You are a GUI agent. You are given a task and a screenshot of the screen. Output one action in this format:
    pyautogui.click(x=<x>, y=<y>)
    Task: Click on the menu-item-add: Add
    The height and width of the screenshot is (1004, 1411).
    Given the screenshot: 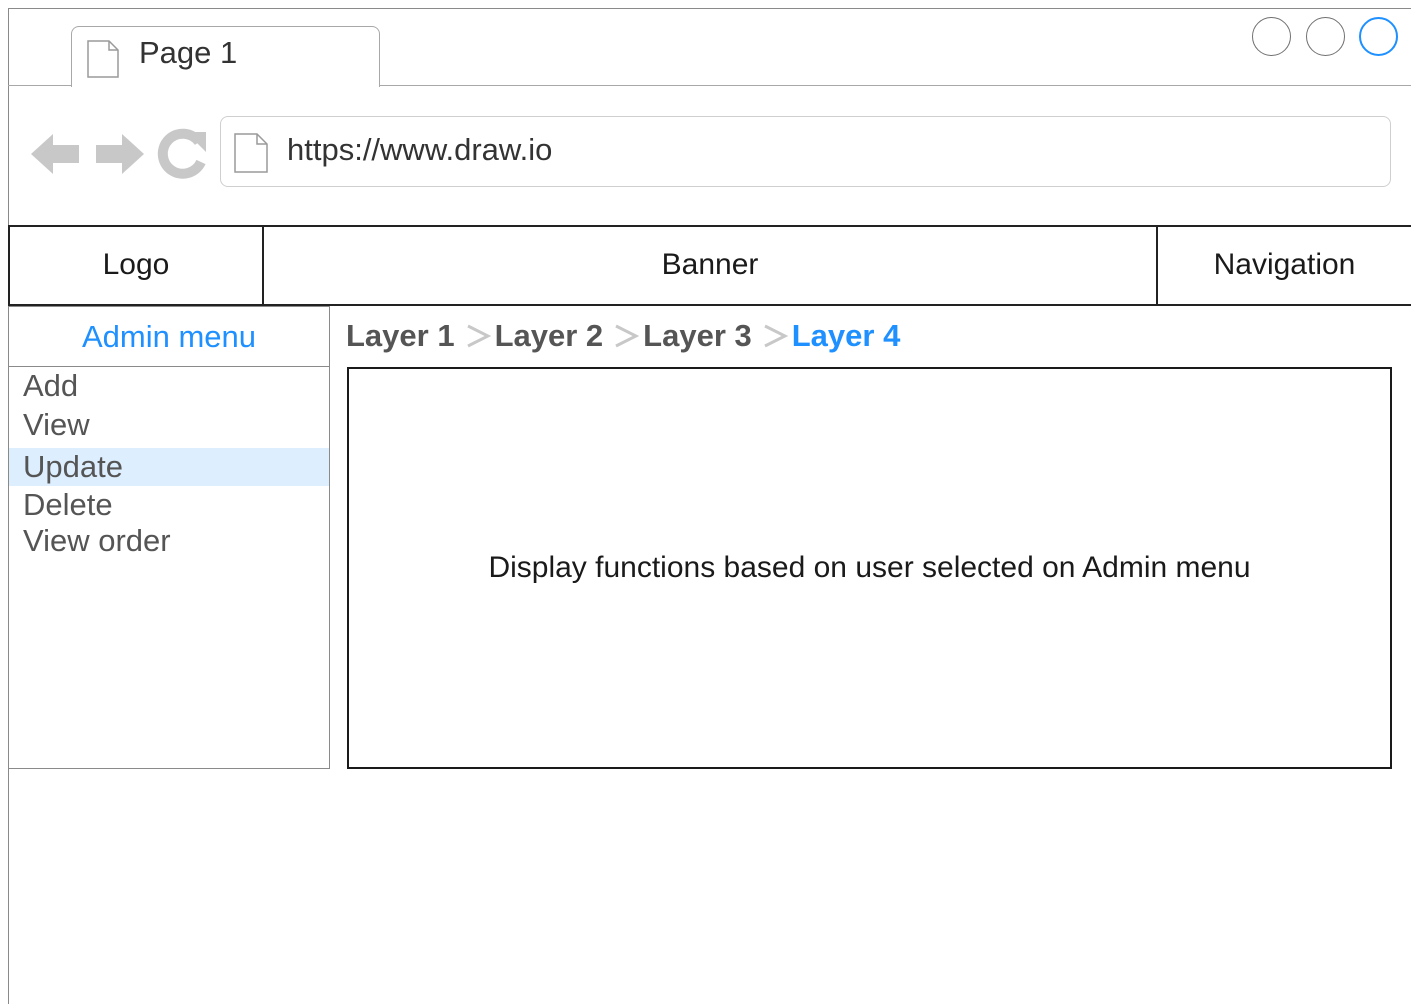 What is the action you would take?
    pyautogui.click(x=169, y=386)
    